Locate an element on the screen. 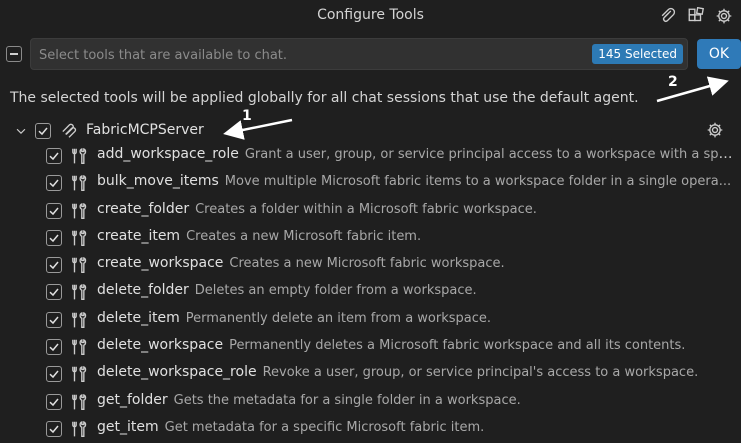  tool-name: create_workspace is located at coordinates (160, 263).